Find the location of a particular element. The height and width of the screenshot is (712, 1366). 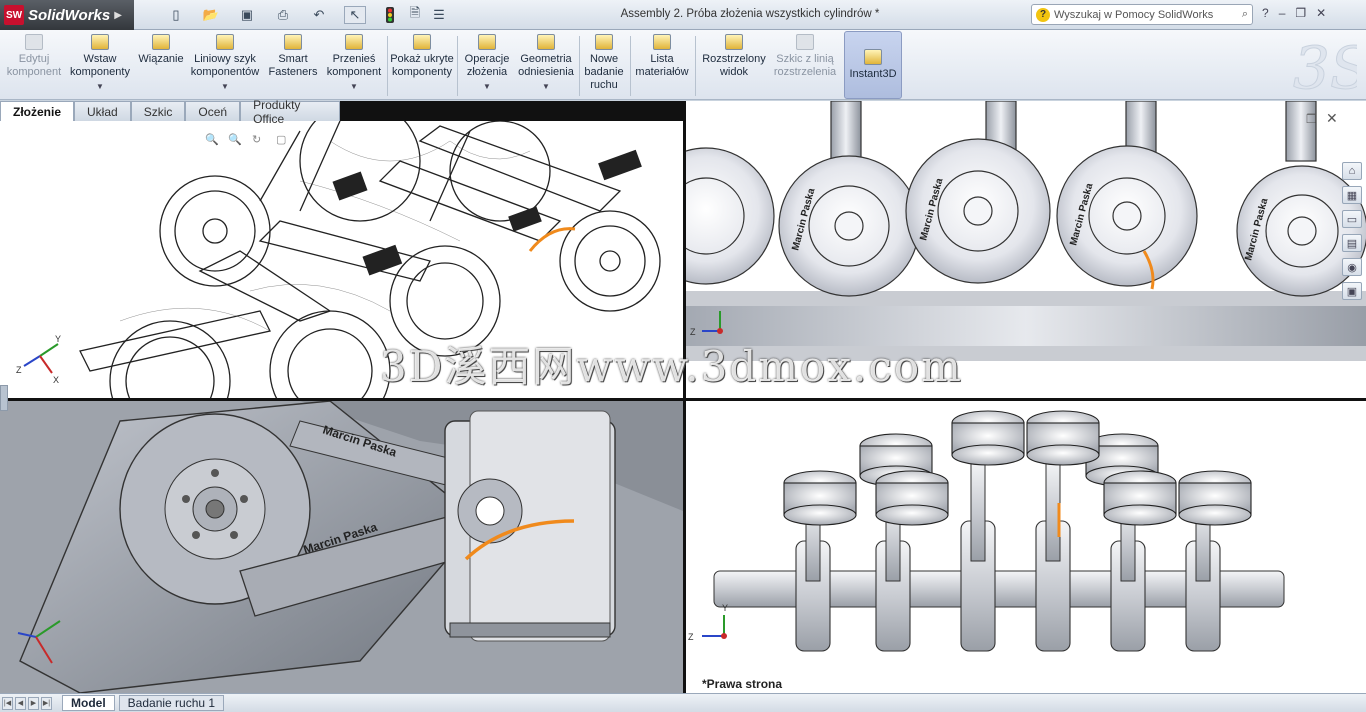

exploded-view-icon is located at coordinates (734, 42).